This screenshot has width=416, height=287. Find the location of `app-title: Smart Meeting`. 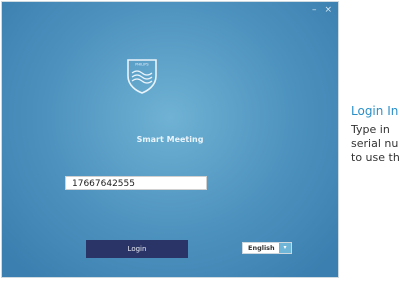

app-title: Smart Meeting is located at coordinates (170, 139).